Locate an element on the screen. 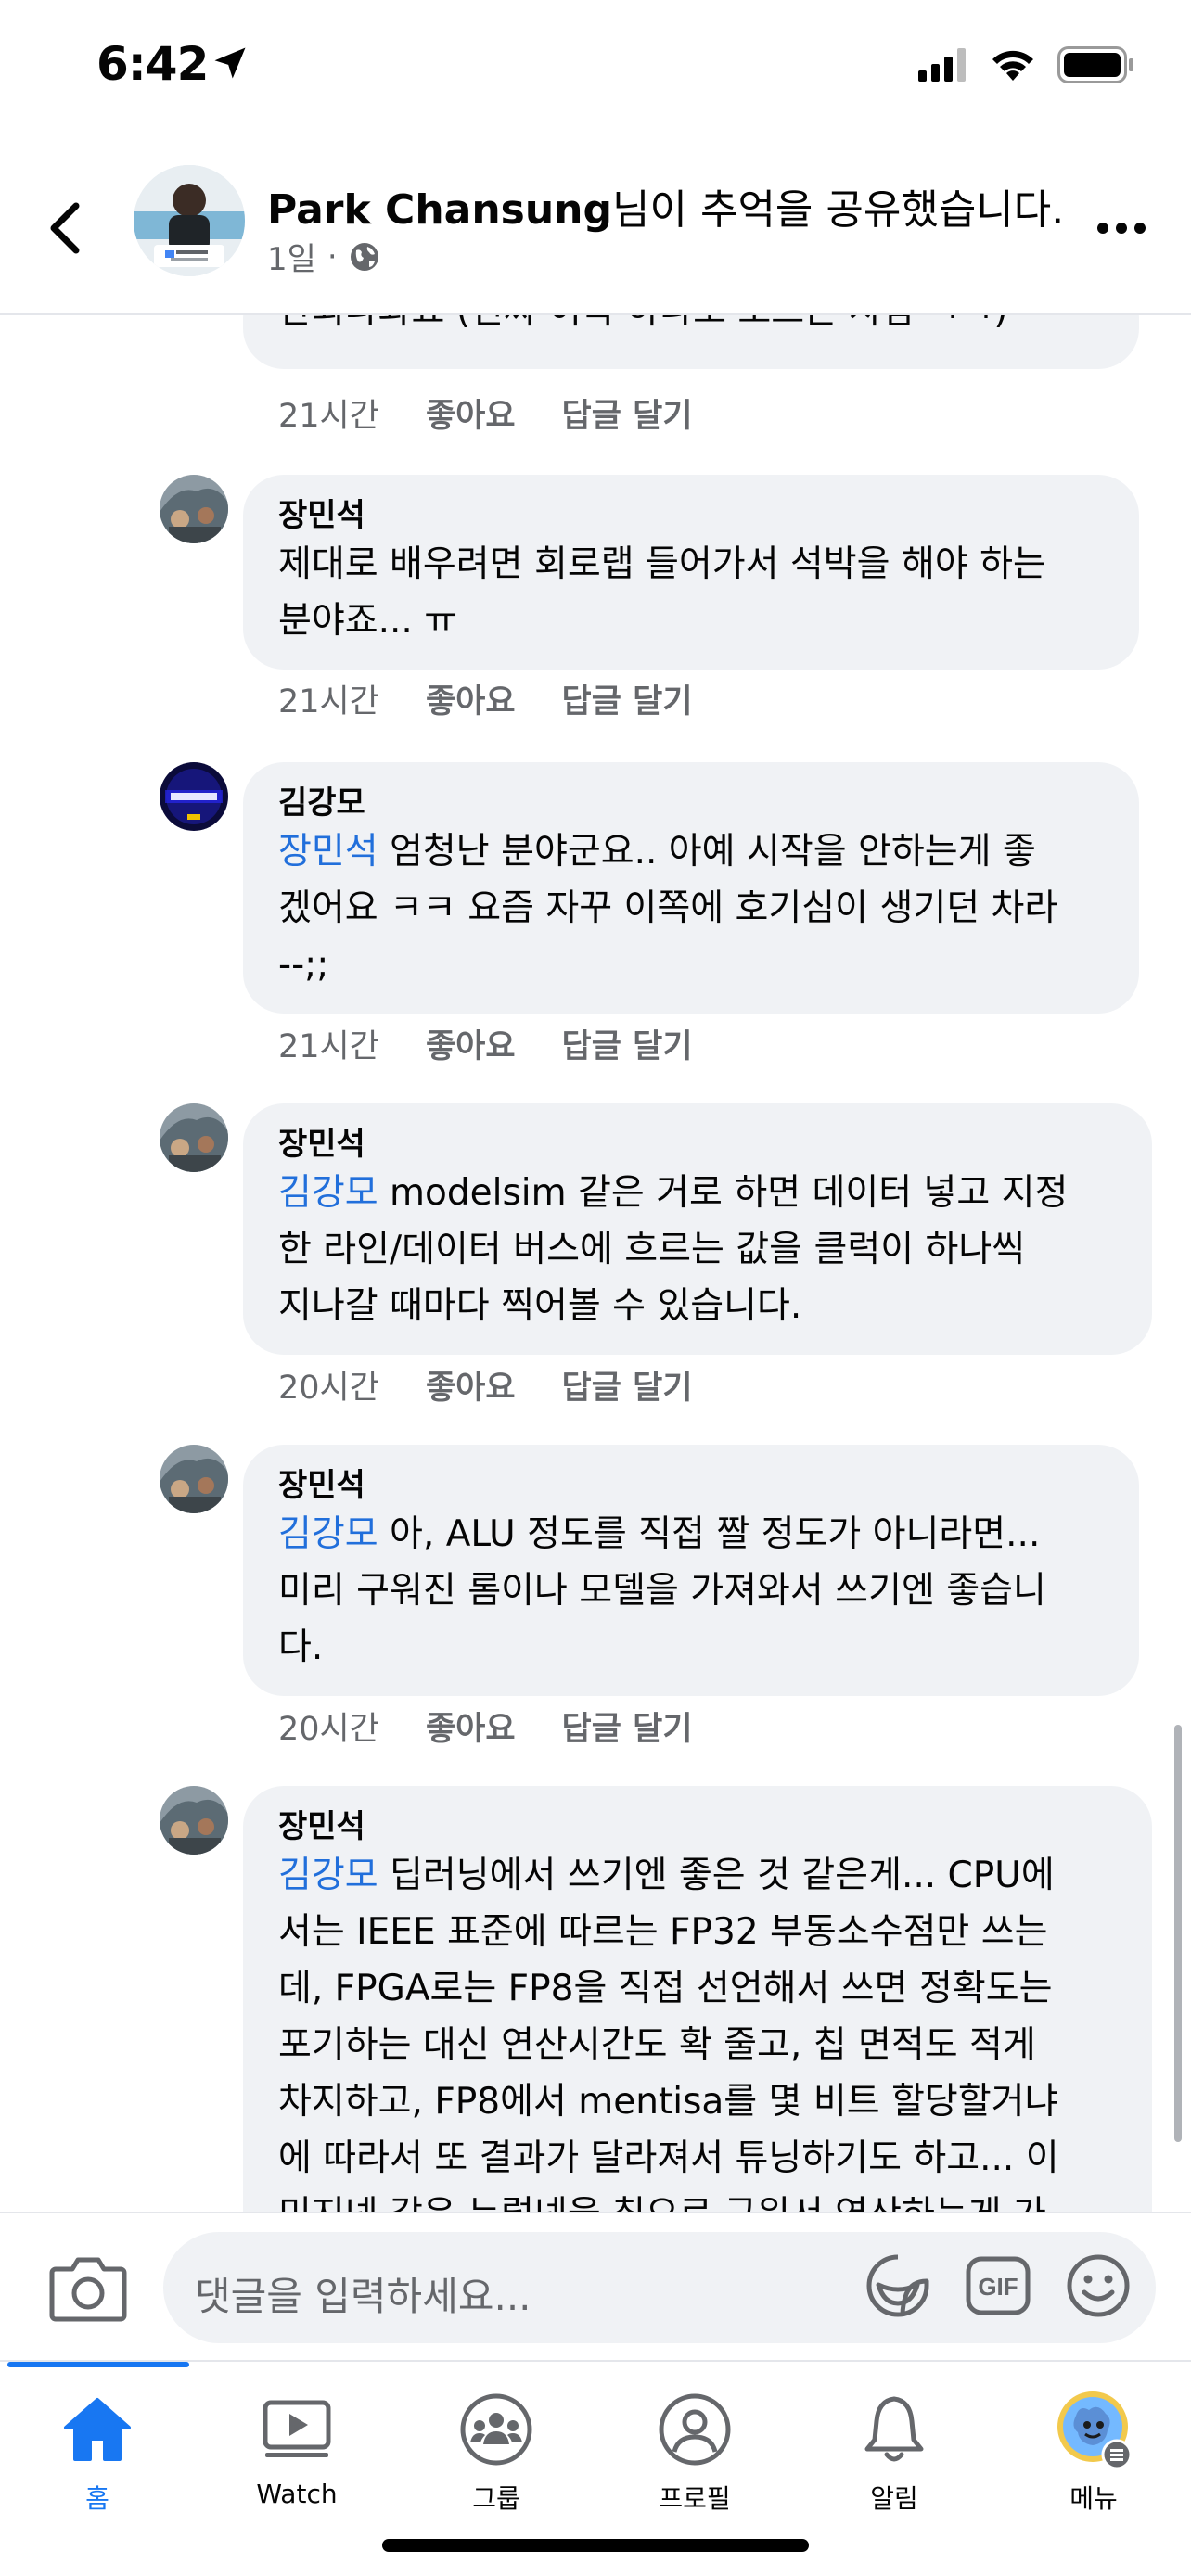  post-title: Park Chansung님이 추억을 공유했습니다. is located at coordinates (665, 206).